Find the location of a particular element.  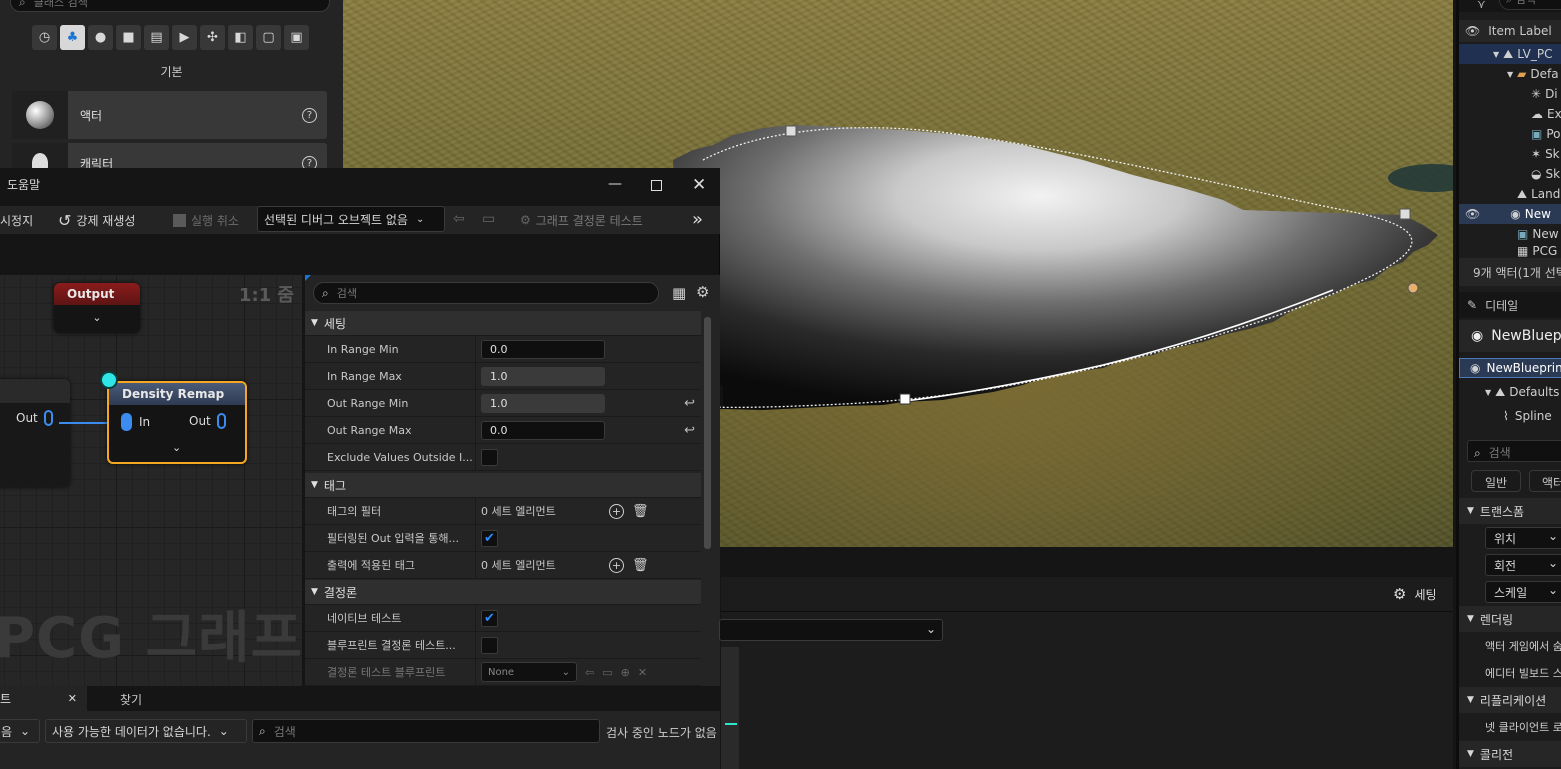

outliner-row: ⛰ Land is located at coordinates (1510, 194).